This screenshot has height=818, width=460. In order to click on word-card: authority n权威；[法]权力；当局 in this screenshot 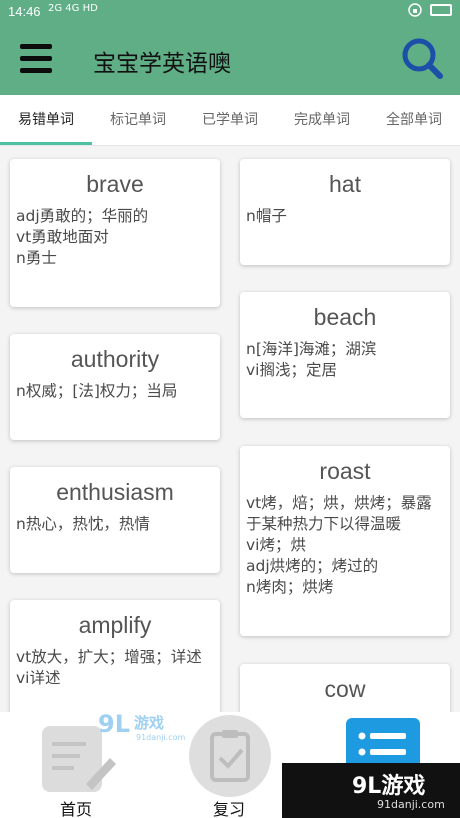, I will do `click(115, 387)`.